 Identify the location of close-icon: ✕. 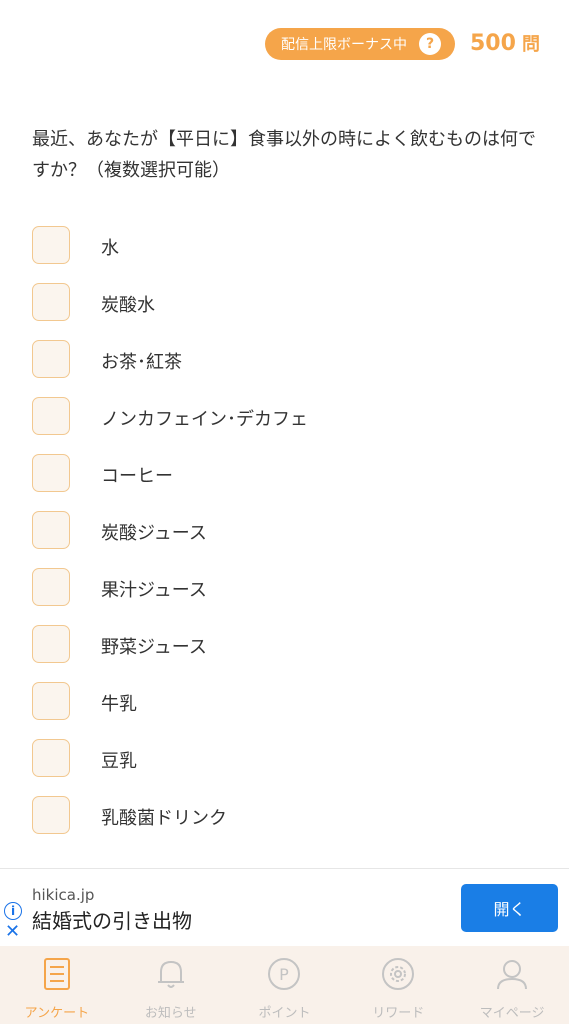
(12, 932).